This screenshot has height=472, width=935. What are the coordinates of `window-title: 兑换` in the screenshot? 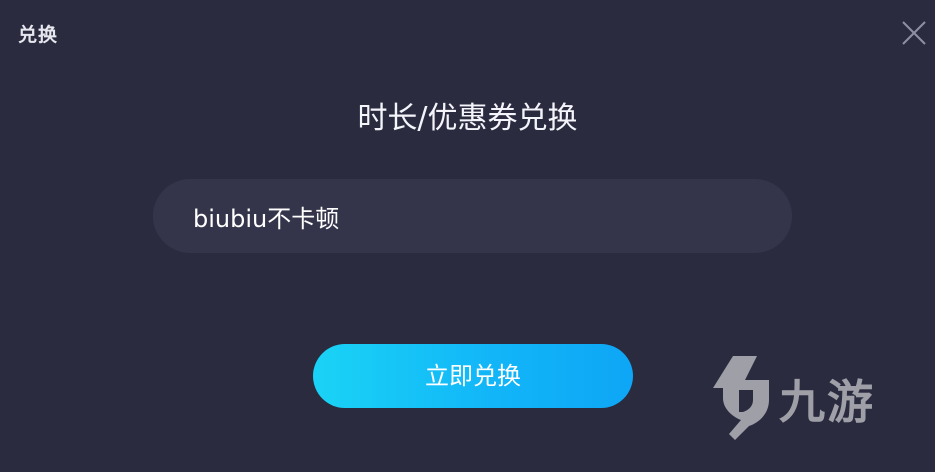 It's located at (38, 35).